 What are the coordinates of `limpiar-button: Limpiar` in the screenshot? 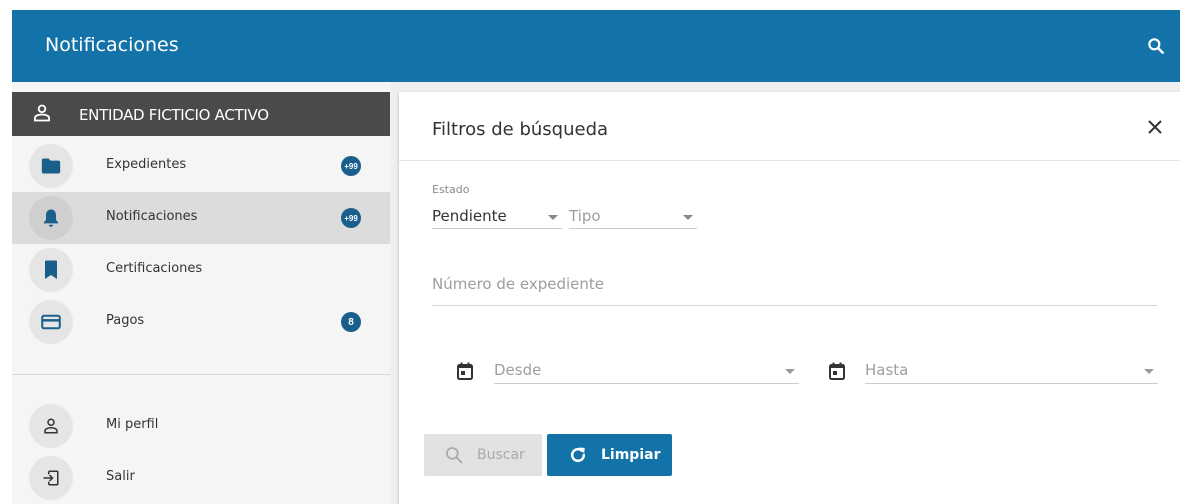 It's located at (609, 455).